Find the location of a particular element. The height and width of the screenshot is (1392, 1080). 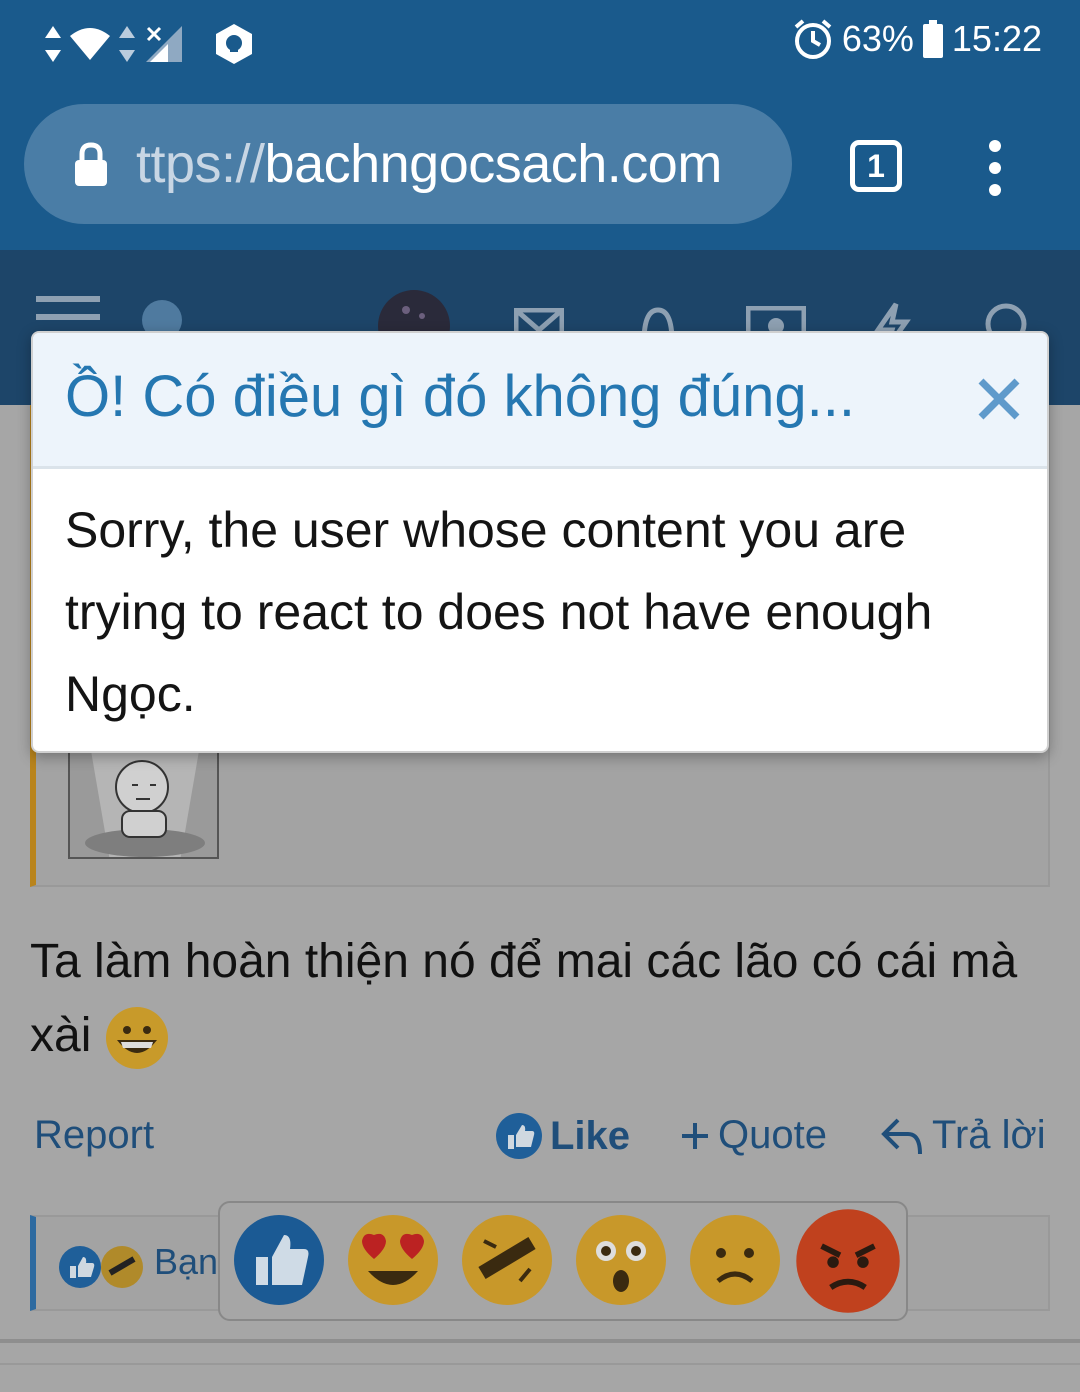

url-host: bachngocsach.com is located at coordinates (493, 164).